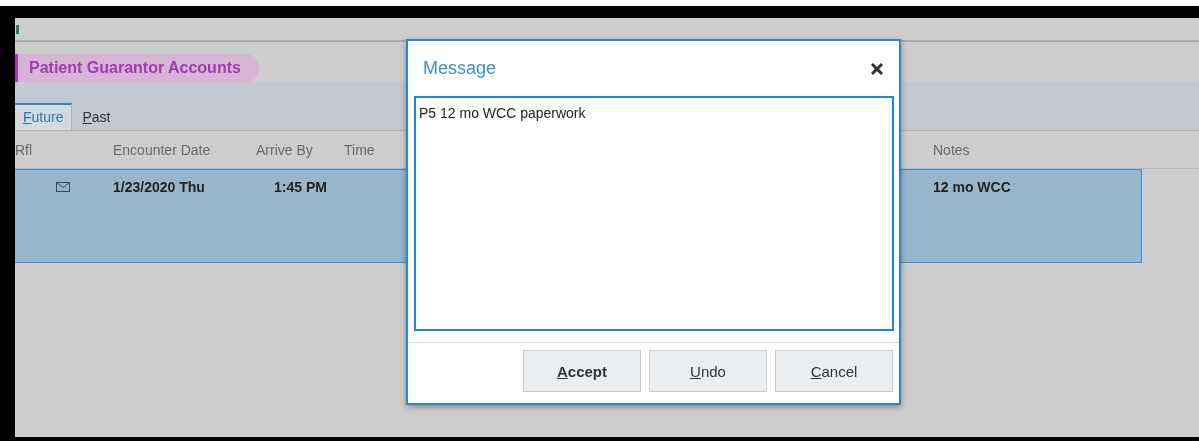 The height and width of the screenshot is (441, 1199). I want to click on dialog-button: Undo, so click(708, 371).